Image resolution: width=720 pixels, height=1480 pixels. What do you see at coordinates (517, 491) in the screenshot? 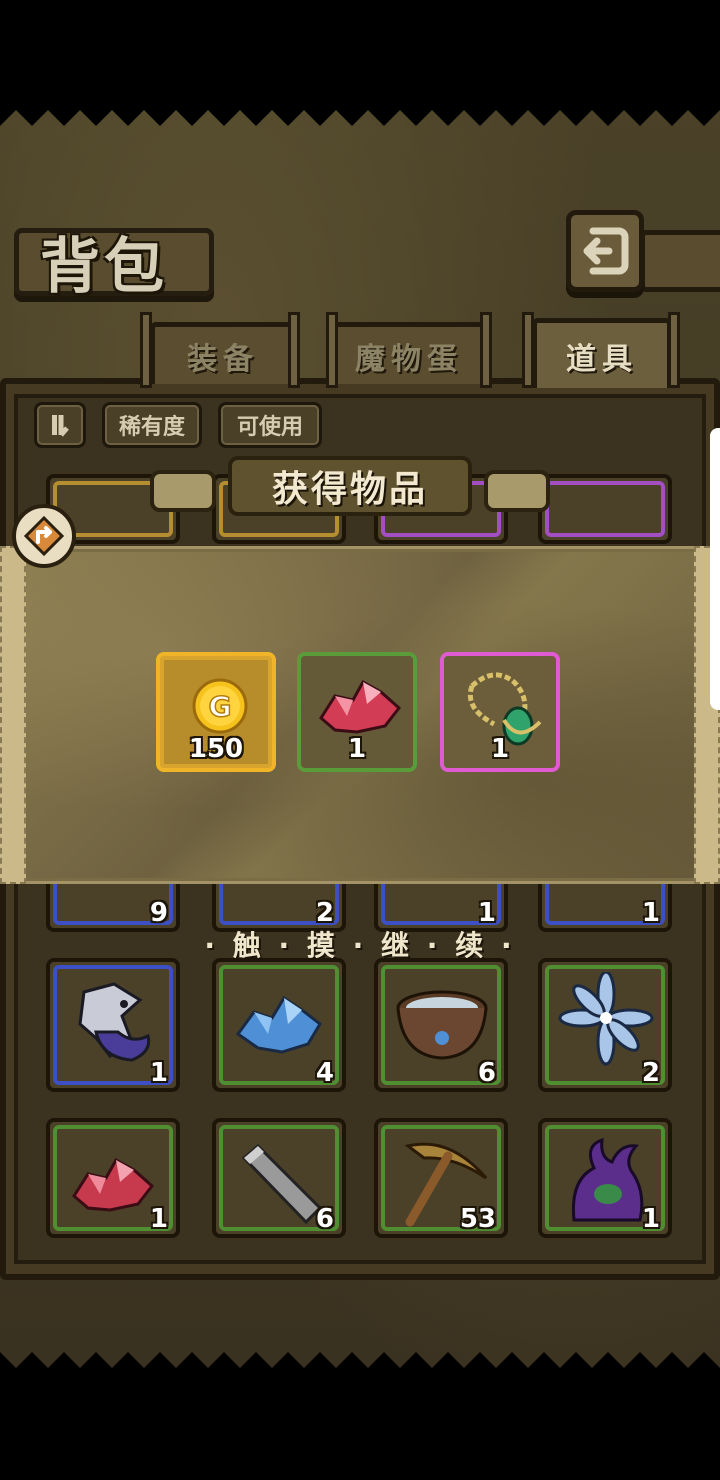
I see `title-ornament-right` at bounding box center [517, 491].